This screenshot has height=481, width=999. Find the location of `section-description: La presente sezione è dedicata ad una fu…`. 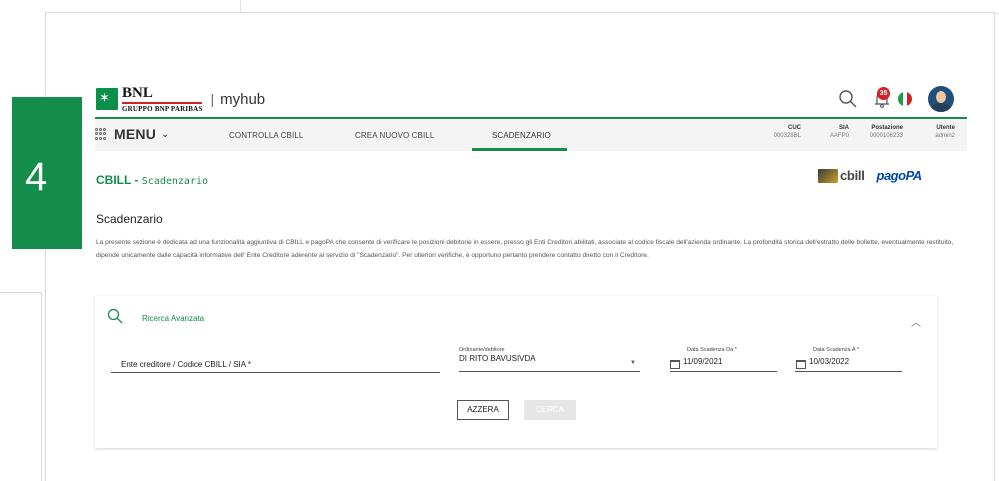

section-description: La presente sezione è dedicata ad una fu… is located at coordinates (525, 249).